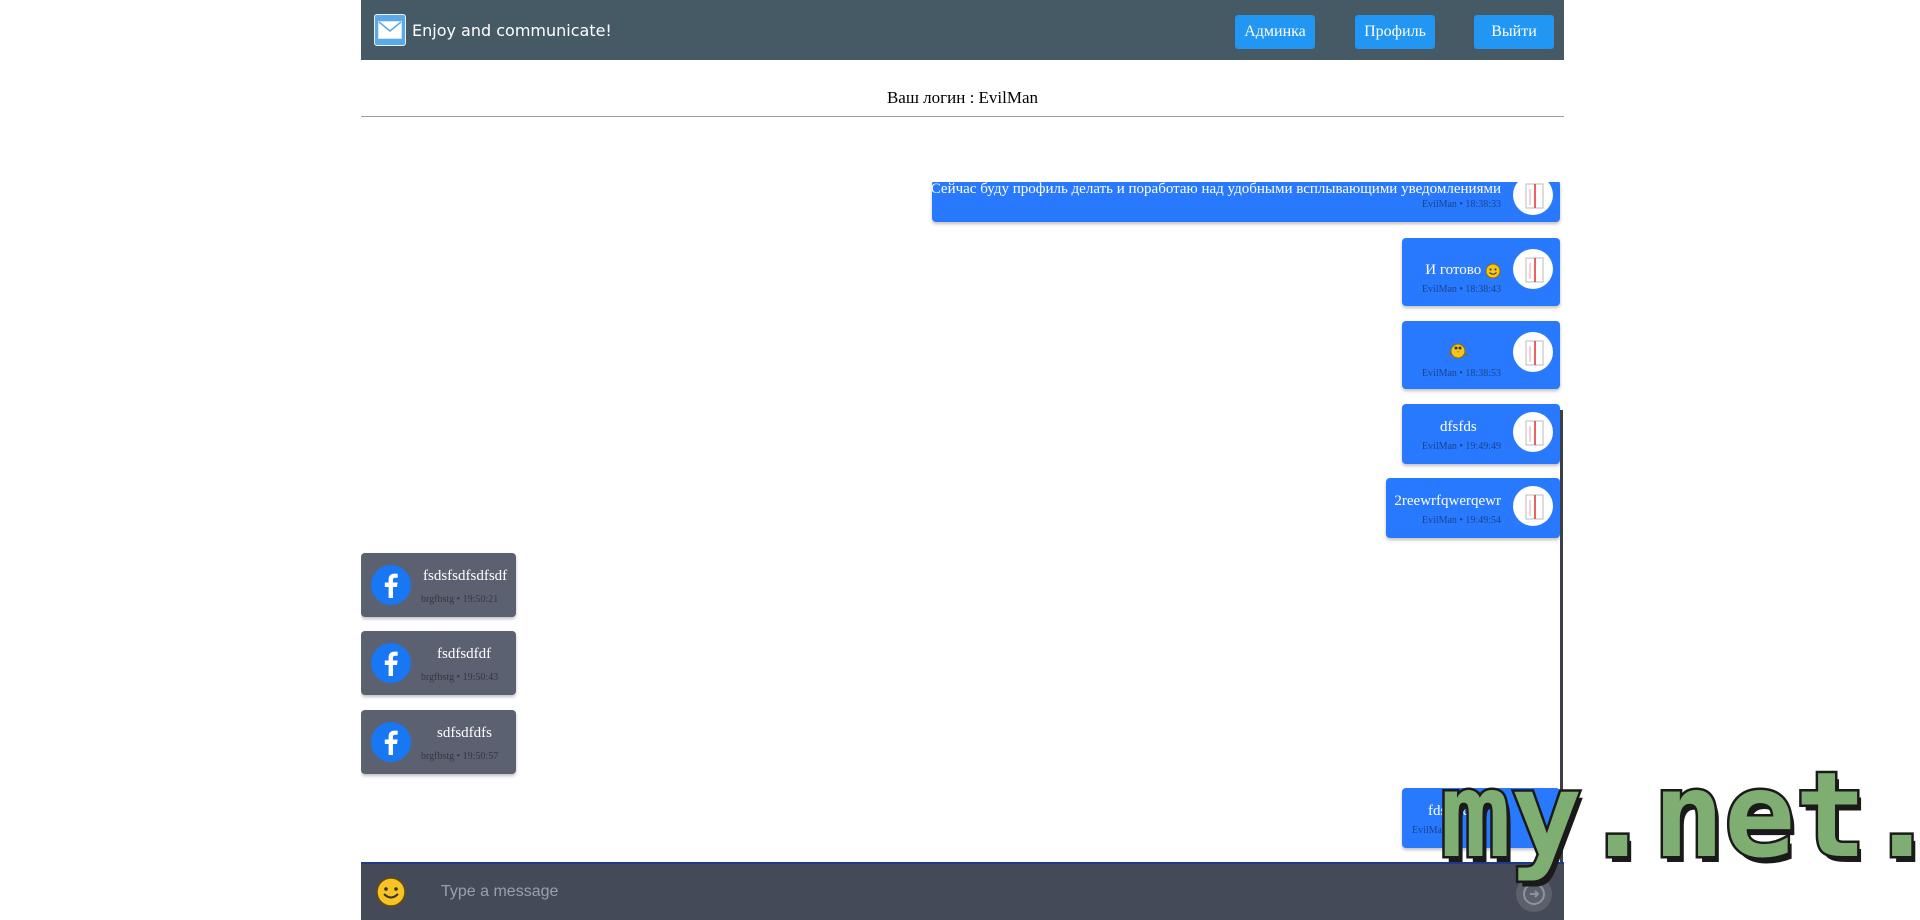  Describe the element at coordinates (1461, 373) in the screenshot. I see `message-meta: EvilMan • 18:38:53` at that location.